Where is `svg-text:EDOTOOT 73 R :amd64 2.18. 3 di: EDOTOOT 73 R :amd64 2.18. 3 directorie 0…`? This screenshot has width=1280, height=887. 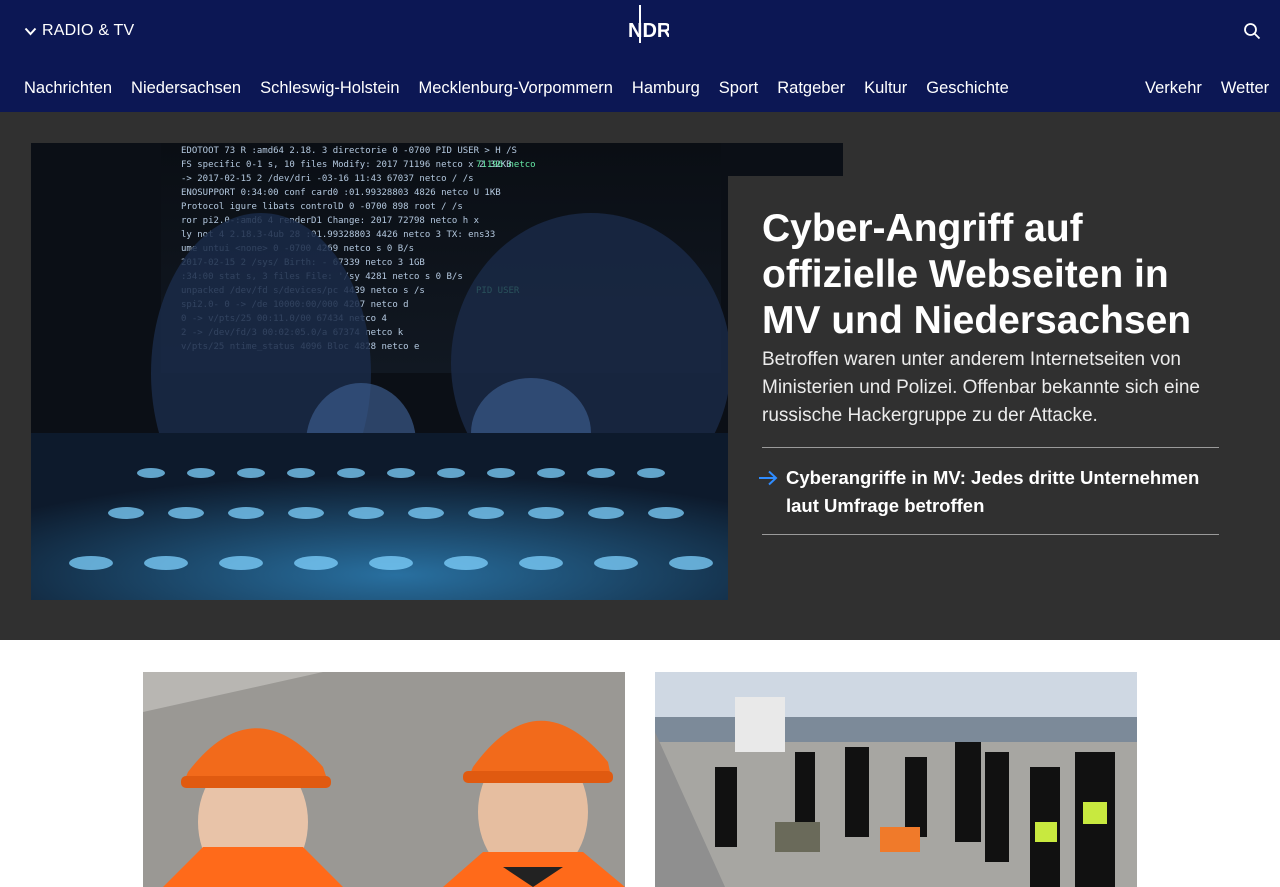 svg-text:EDOTOOT 73 R :amd64 2.18. 3 di: EDOTOOT 73 R :amd64 2.18. 3 directorie 0… is located at coordinates (349, 151).